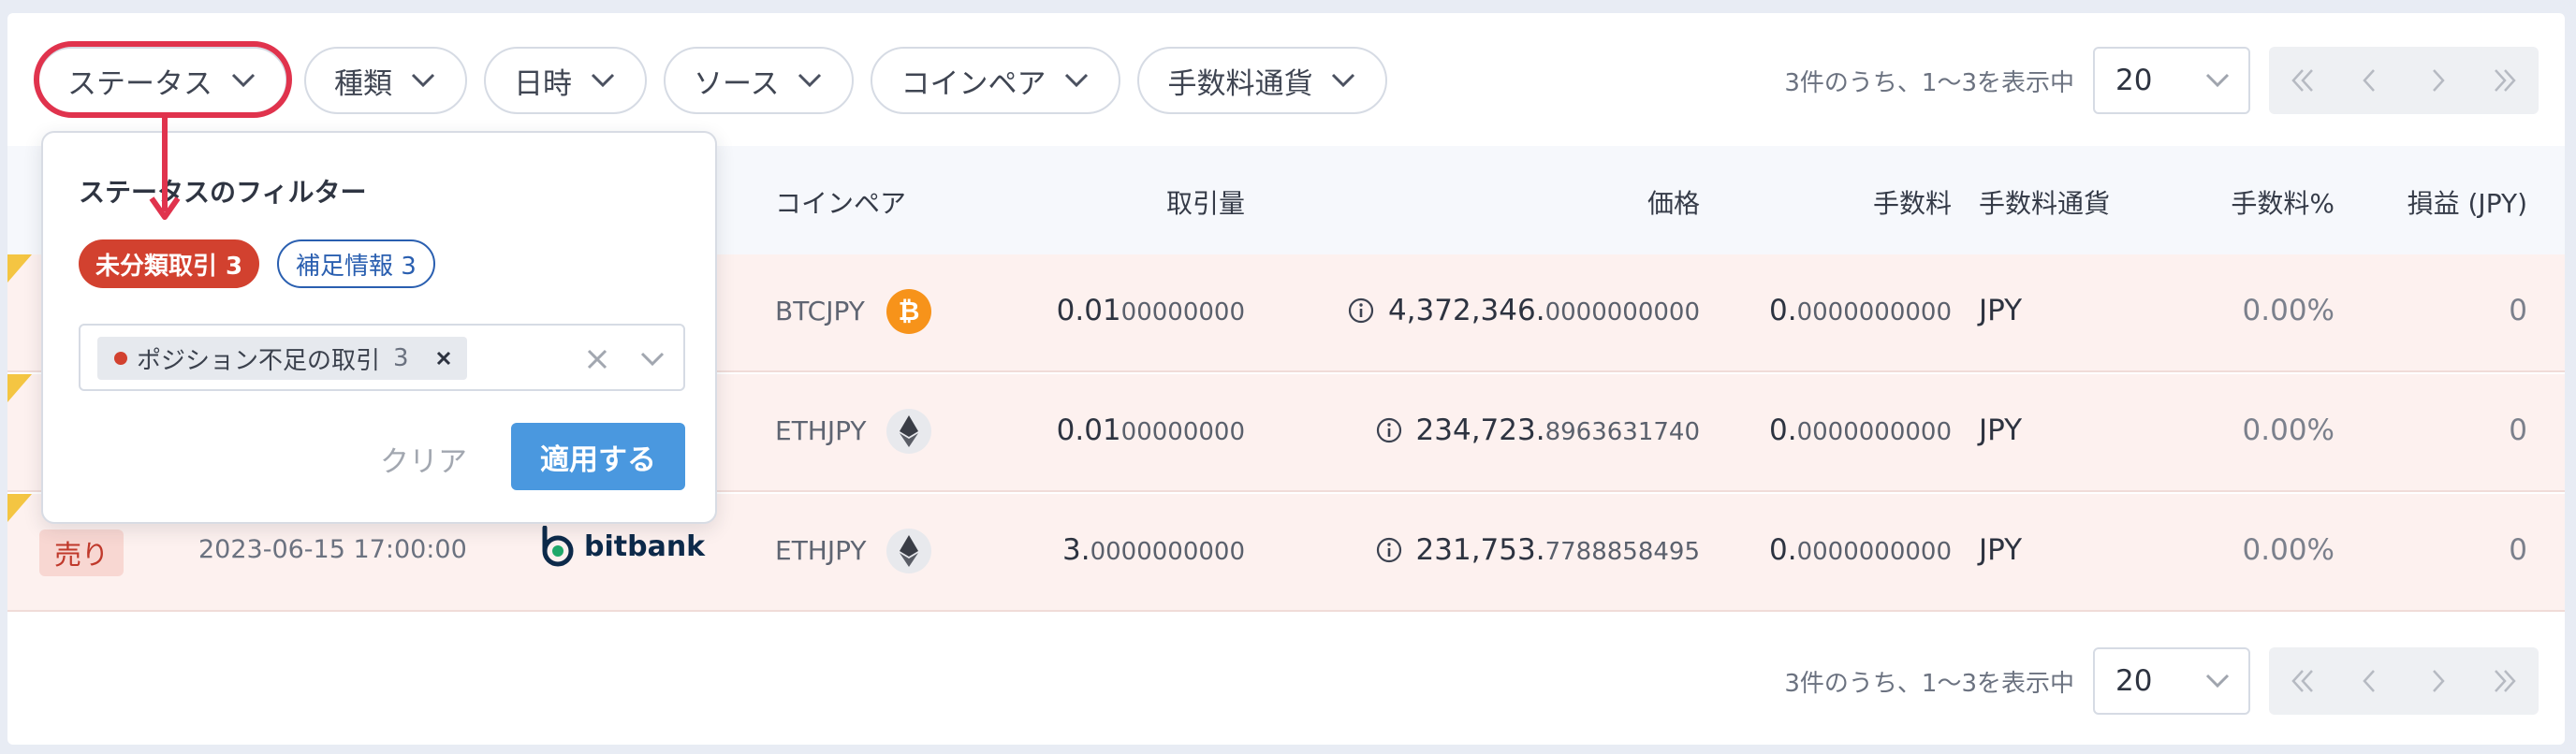 Image resolution: width=2576 pixels, height=754 pixels. What do you see at coordinates (120, 358) in the screenshot?
I see `status-dot-icon` at bounding box center [120, 358].